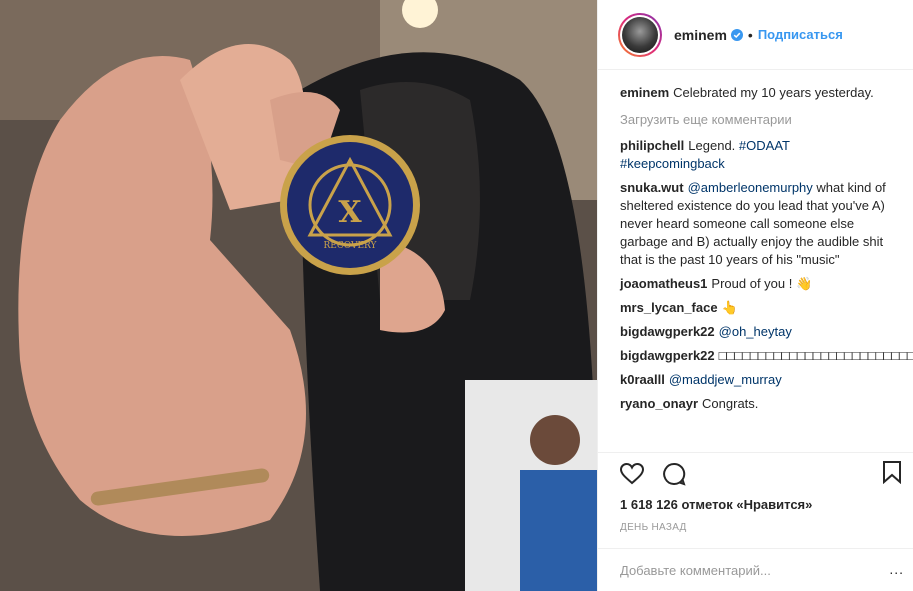 The height and width of the screenshot is (591, 913). Describe the element at coordinates (750, 187) in the screenshot. I see `comment-mention: @amberleonemurphy` at that location.